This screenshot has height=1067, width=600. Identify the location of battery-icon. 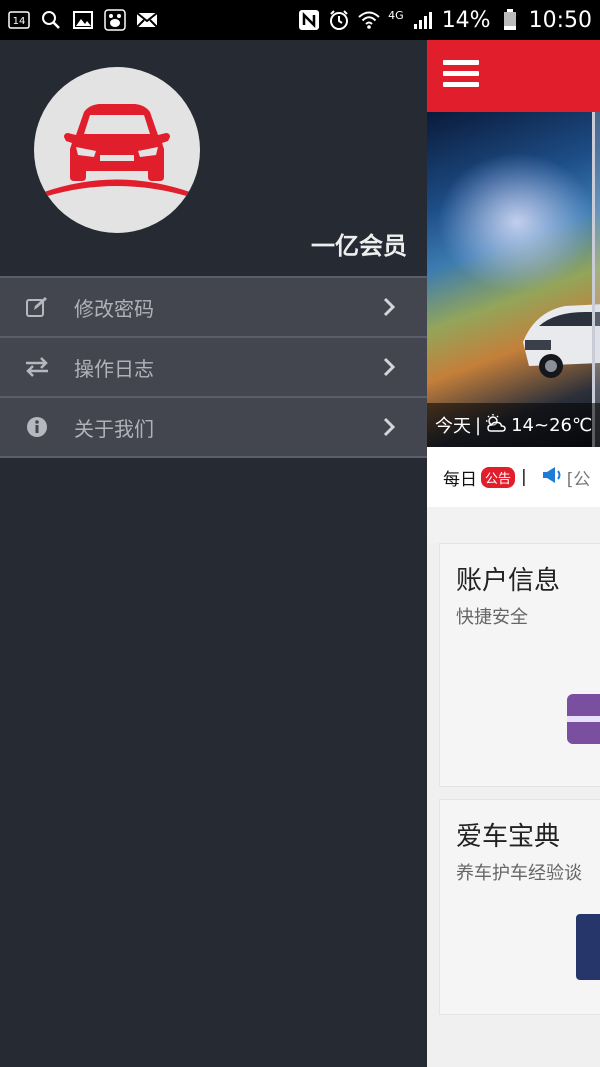
(510, 20).